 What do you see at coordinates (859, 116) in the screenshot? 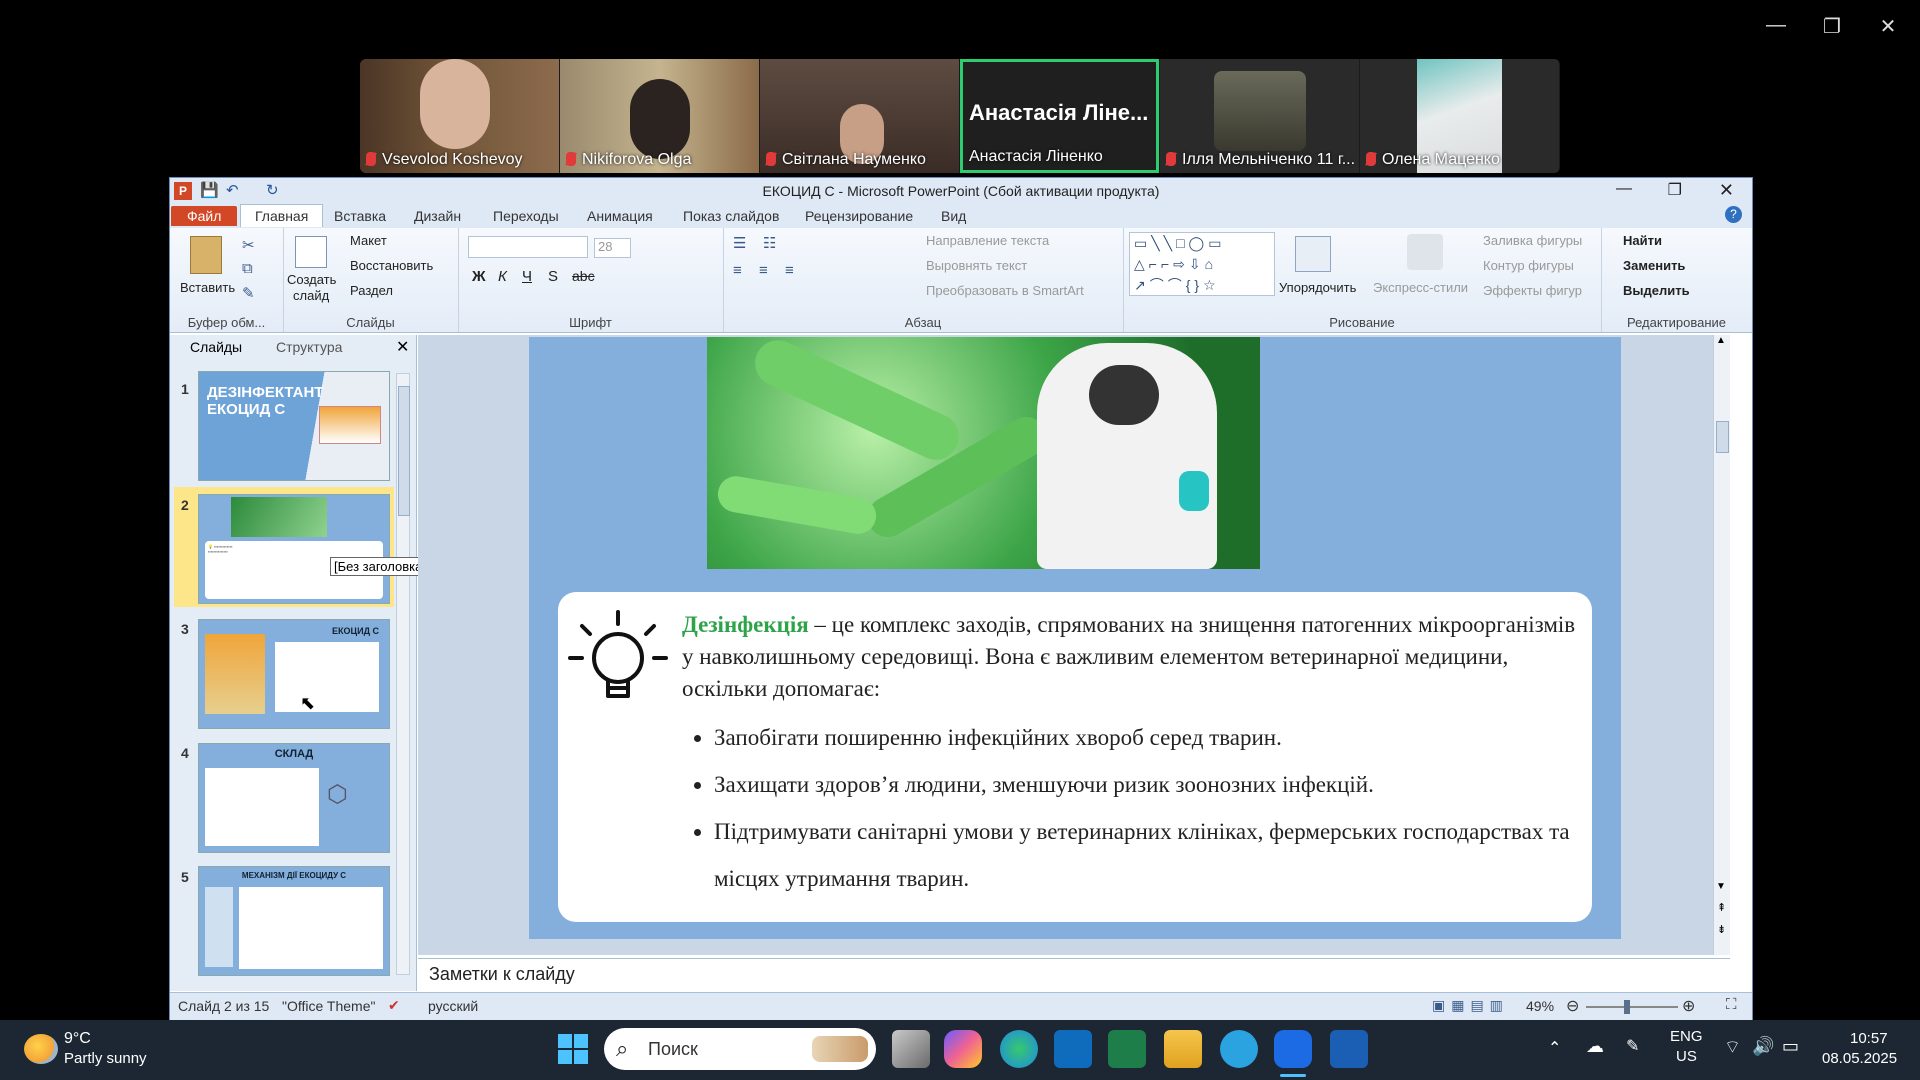
I see `video-tile: Світлана Науменко` at bounding box center [859, 116].